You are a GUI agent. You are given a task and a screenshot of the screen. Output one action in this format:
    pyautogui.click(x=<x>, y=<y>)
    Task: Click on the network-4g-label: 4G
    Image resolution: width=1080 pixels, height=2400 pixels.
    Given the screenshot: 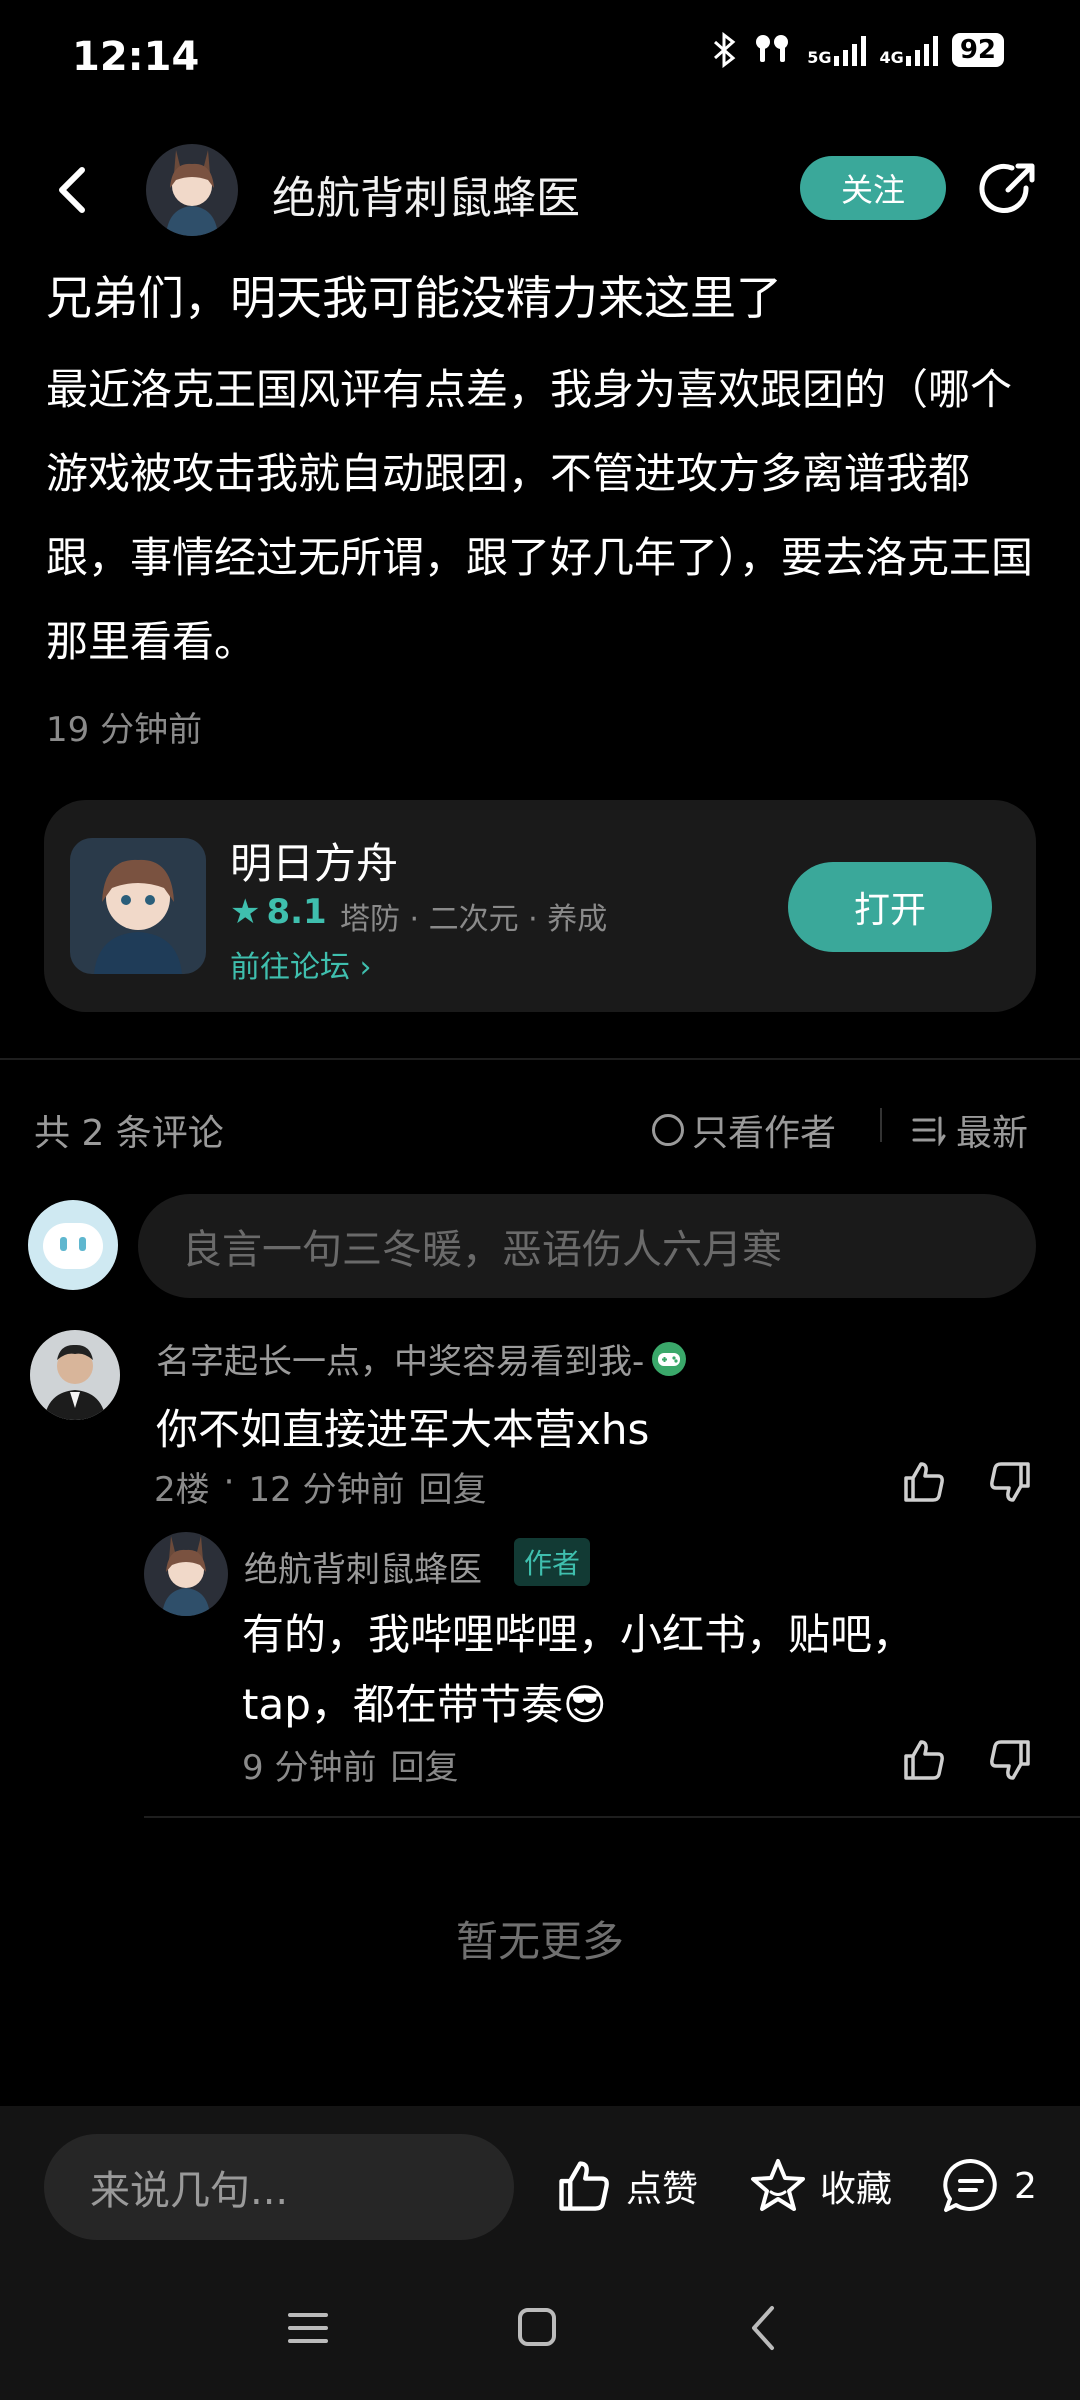 What is the action you would take?
    pyautogui.click(x=891, y=57)
    